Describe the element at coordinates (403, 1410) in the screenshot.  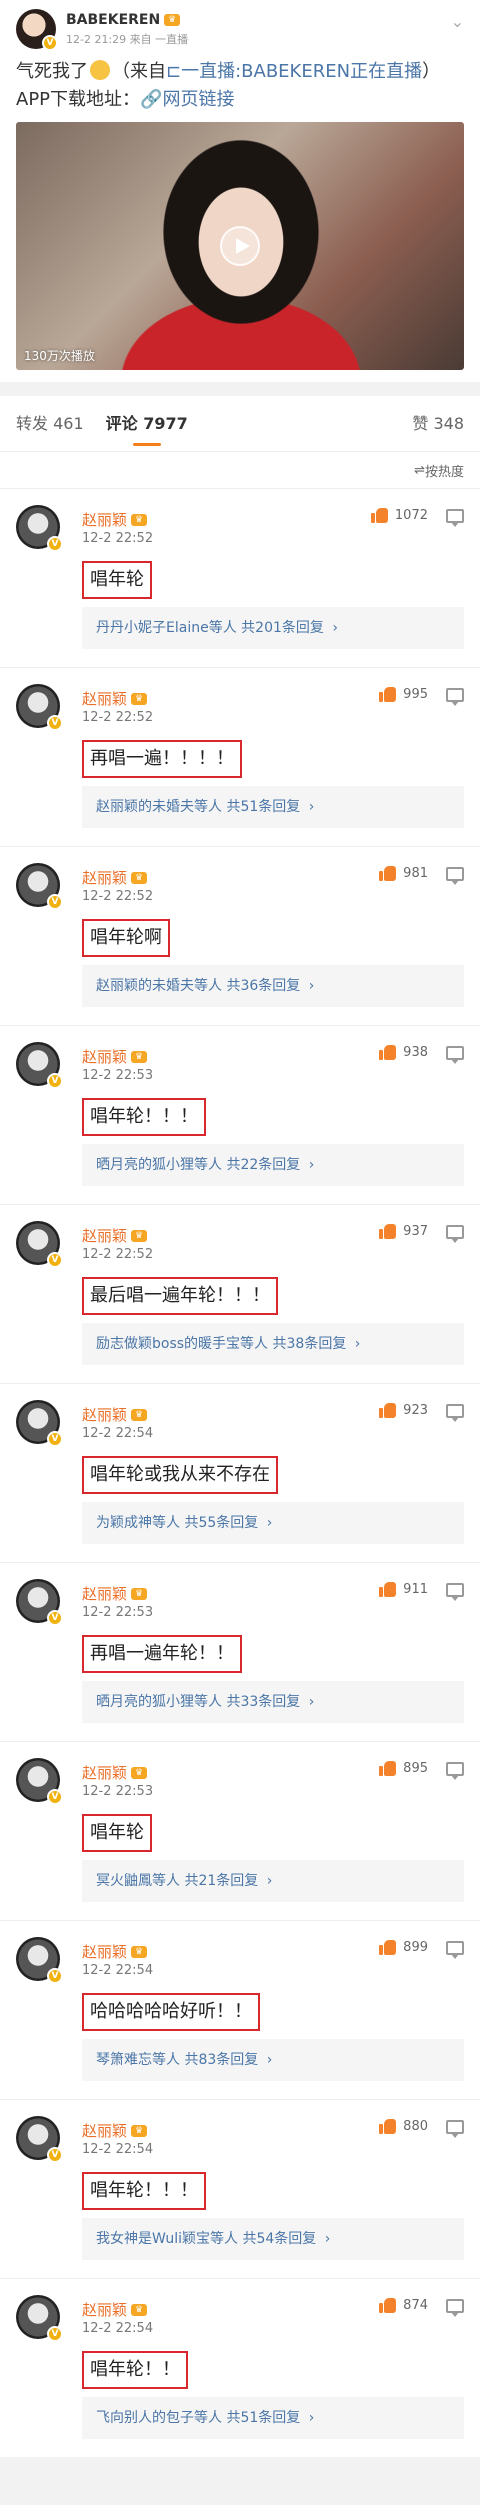
I see `like-button: 923` at that location.